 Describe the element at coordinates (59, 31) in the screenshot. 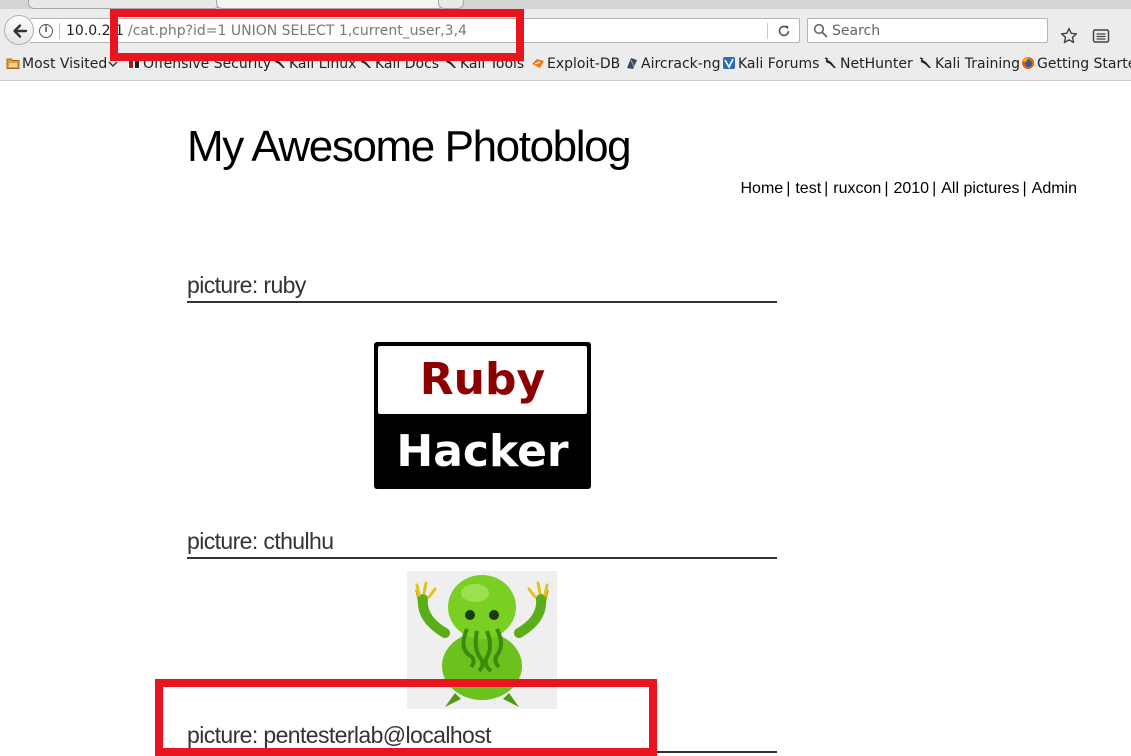

I see `url-divider` at that location.